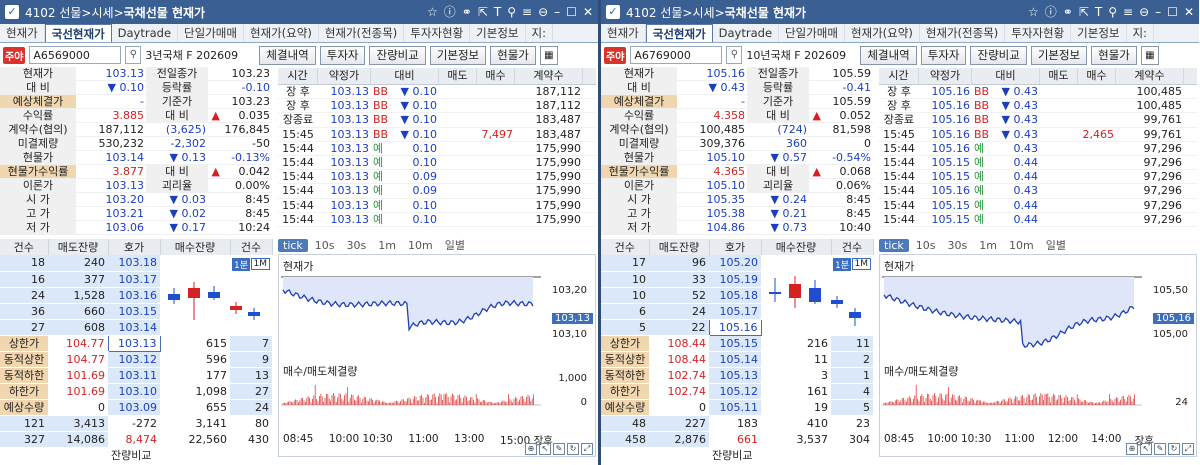 This screenshot has height=465, width=1200. I want to click on expand-icon: ⤢, so click(587, 449).